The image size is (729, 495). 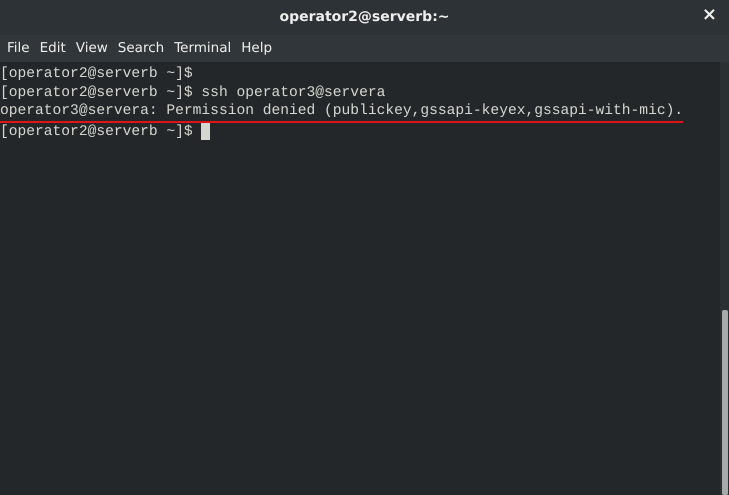 I want to click on terminal-line: [operator2@serverb ~]$ ssh operator3@servera, so click(x=193, y=93).